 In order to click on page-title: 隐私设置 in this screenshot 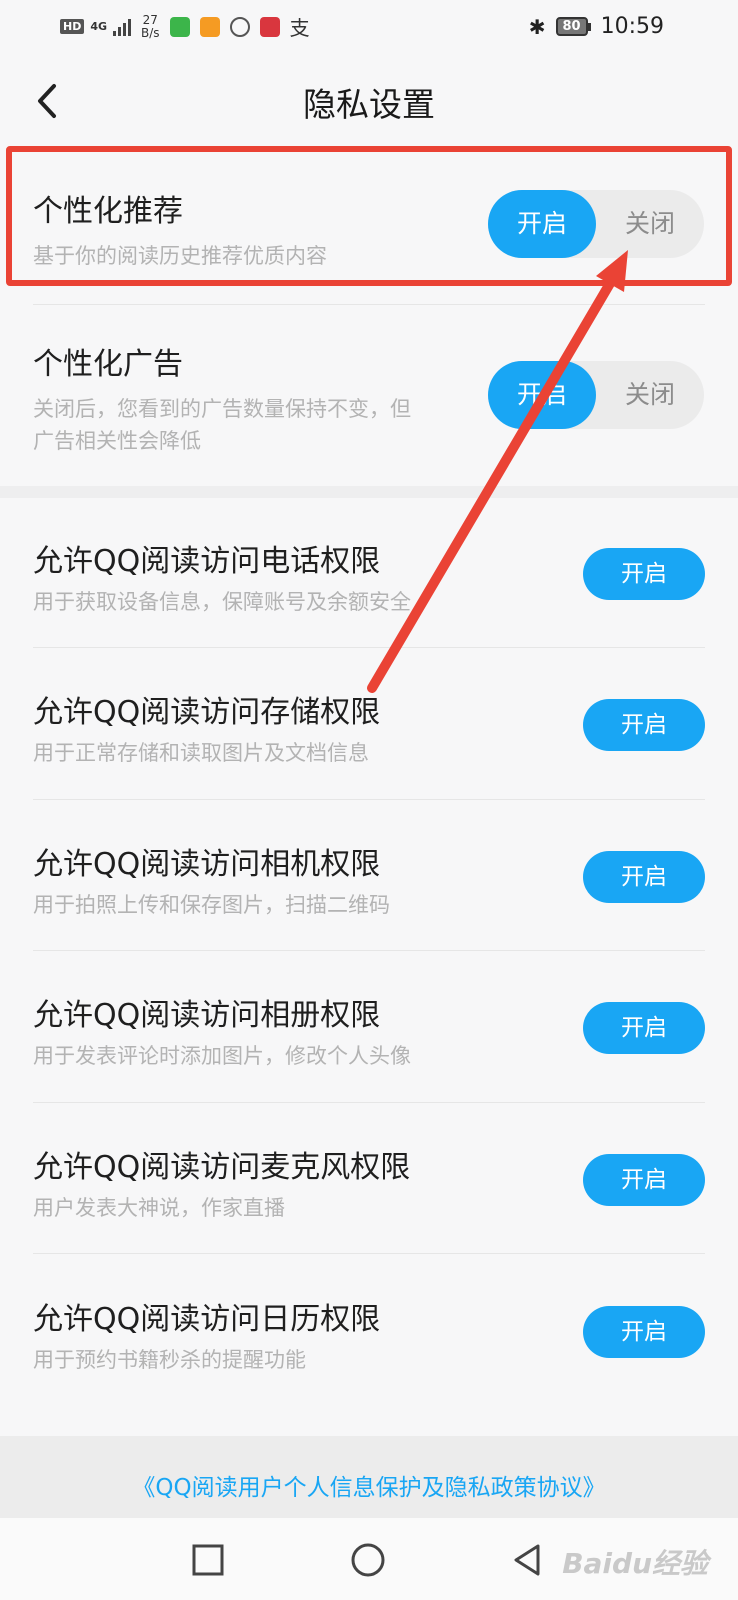, I will do `click(369, 104)`.